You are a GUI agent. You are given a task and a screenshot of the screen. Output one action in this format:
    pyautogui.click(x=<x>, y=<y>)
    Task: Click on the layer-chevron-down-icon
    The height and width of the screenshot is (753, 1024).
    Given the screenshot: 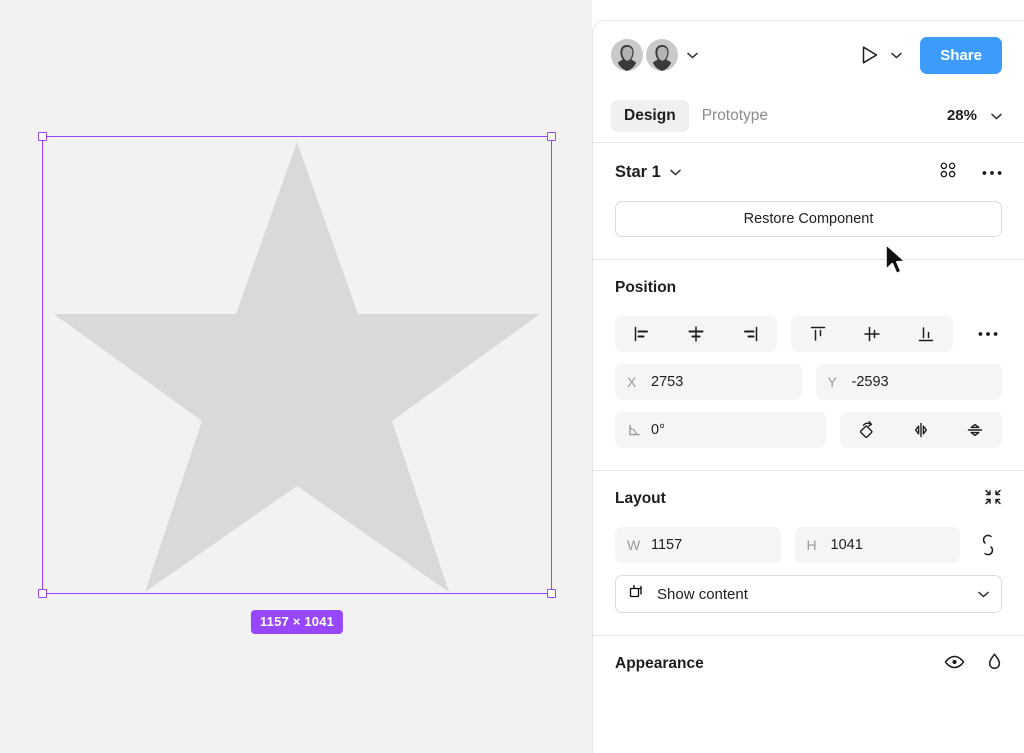 What is the action you would take?
    pyautogui.click(x=675, y=172)
    